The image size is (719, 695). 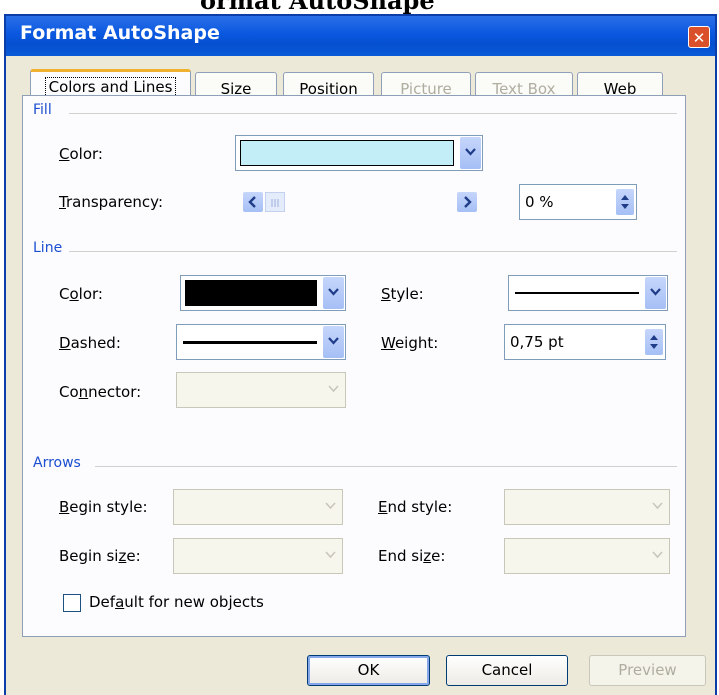 I want to click on cancel-button: Cancel, so click(x=507, y=670).